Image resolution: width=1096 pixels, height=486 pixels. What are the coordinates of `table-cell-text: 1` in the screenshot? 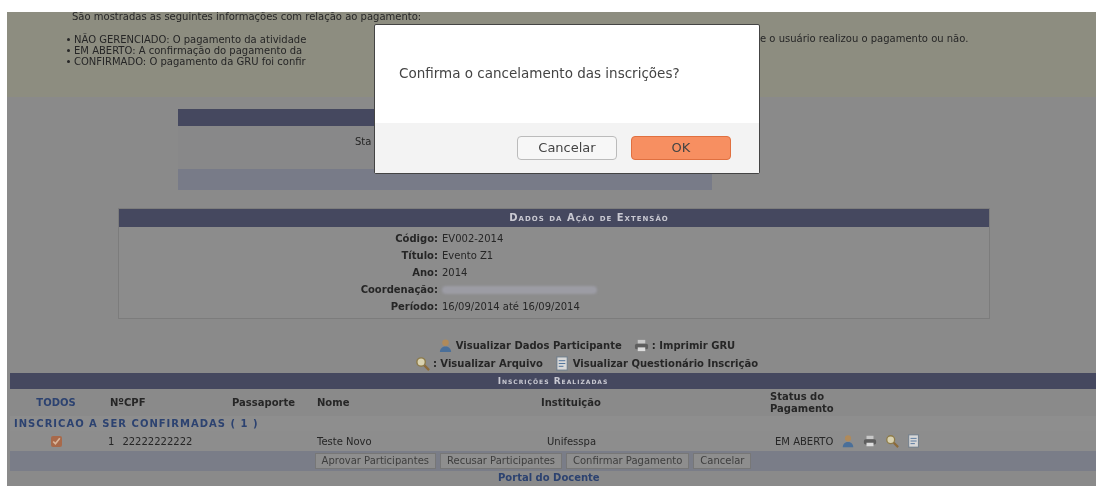 It's located at (111, 441).